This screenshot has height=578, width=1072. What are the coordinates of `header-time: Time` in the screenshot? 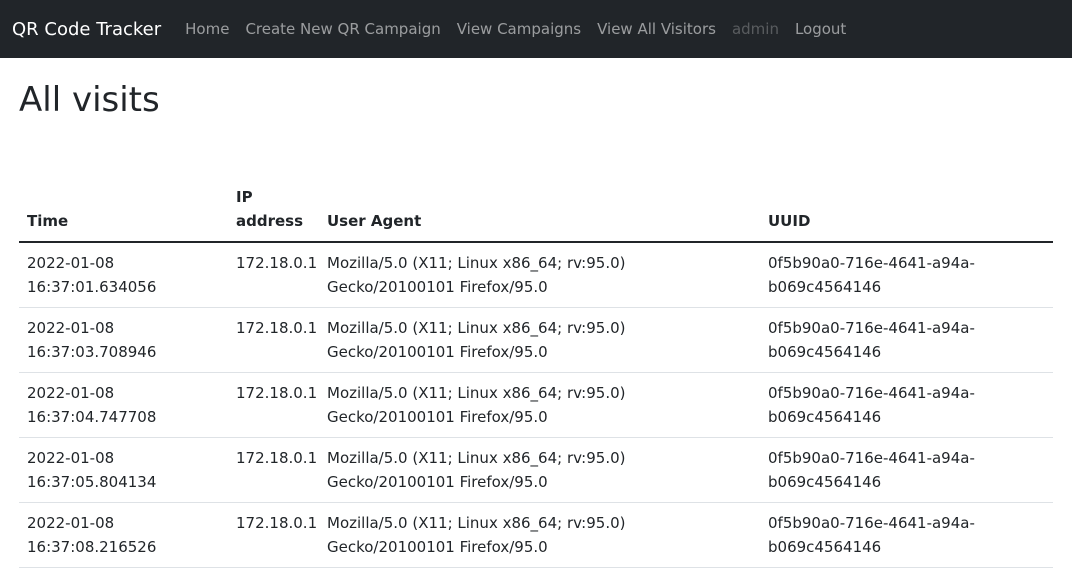 It's located at (123, 209).